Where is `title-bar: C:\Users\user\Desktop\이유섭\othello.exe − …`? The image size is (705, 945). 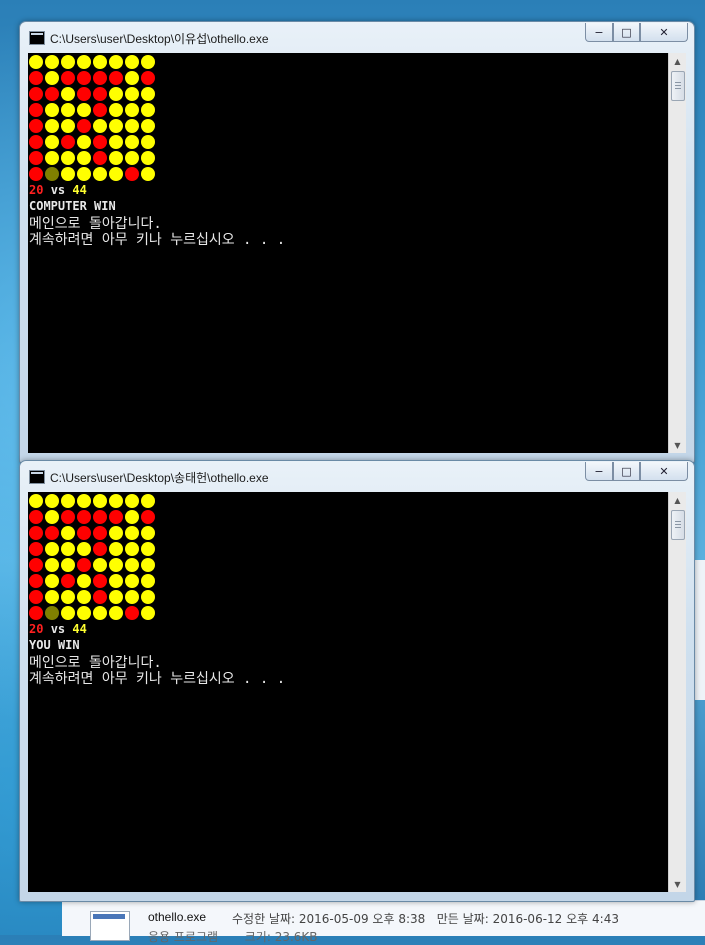
title-bar: C:\Users\user\Desktop\이유섭\othello.exe − … is located at coordinates (357, 37).